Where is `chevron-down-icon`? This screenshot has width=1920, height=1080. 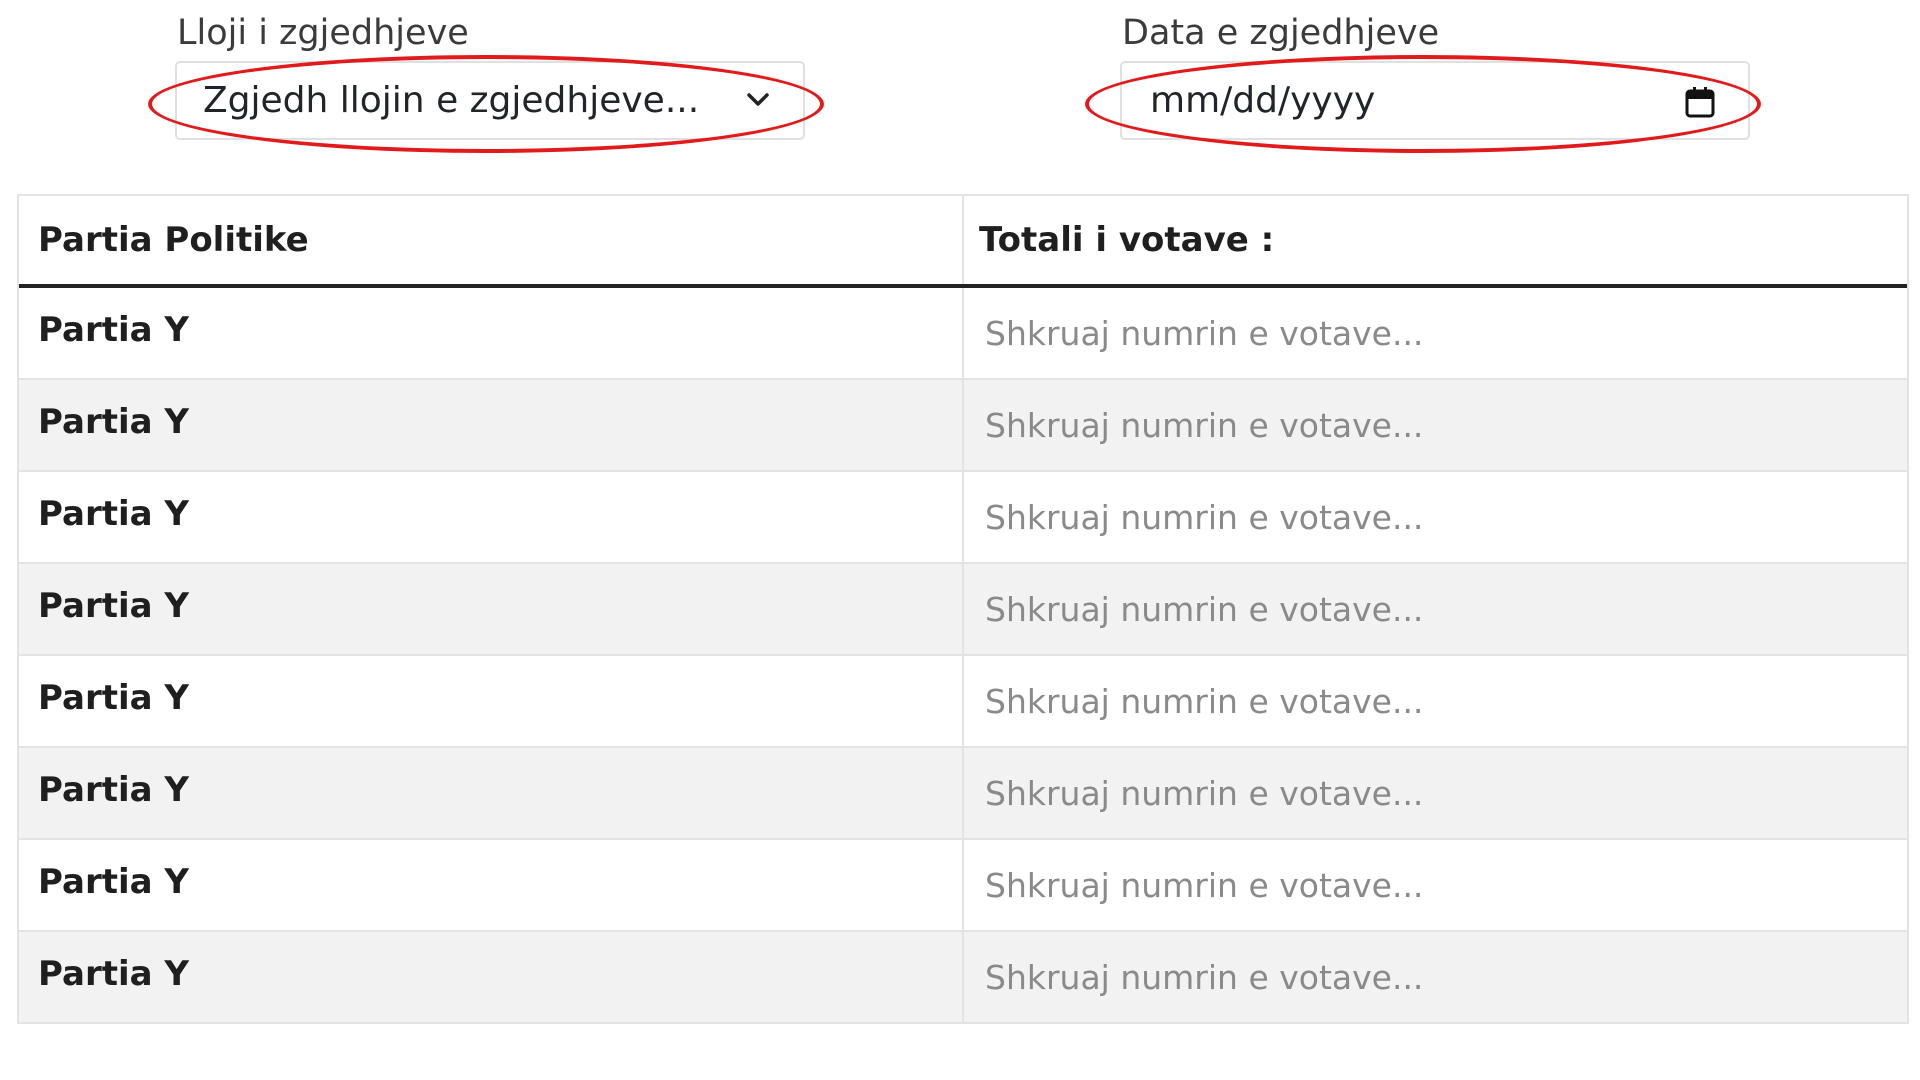 chevron-down-icon is located at coordinates (758, 99).